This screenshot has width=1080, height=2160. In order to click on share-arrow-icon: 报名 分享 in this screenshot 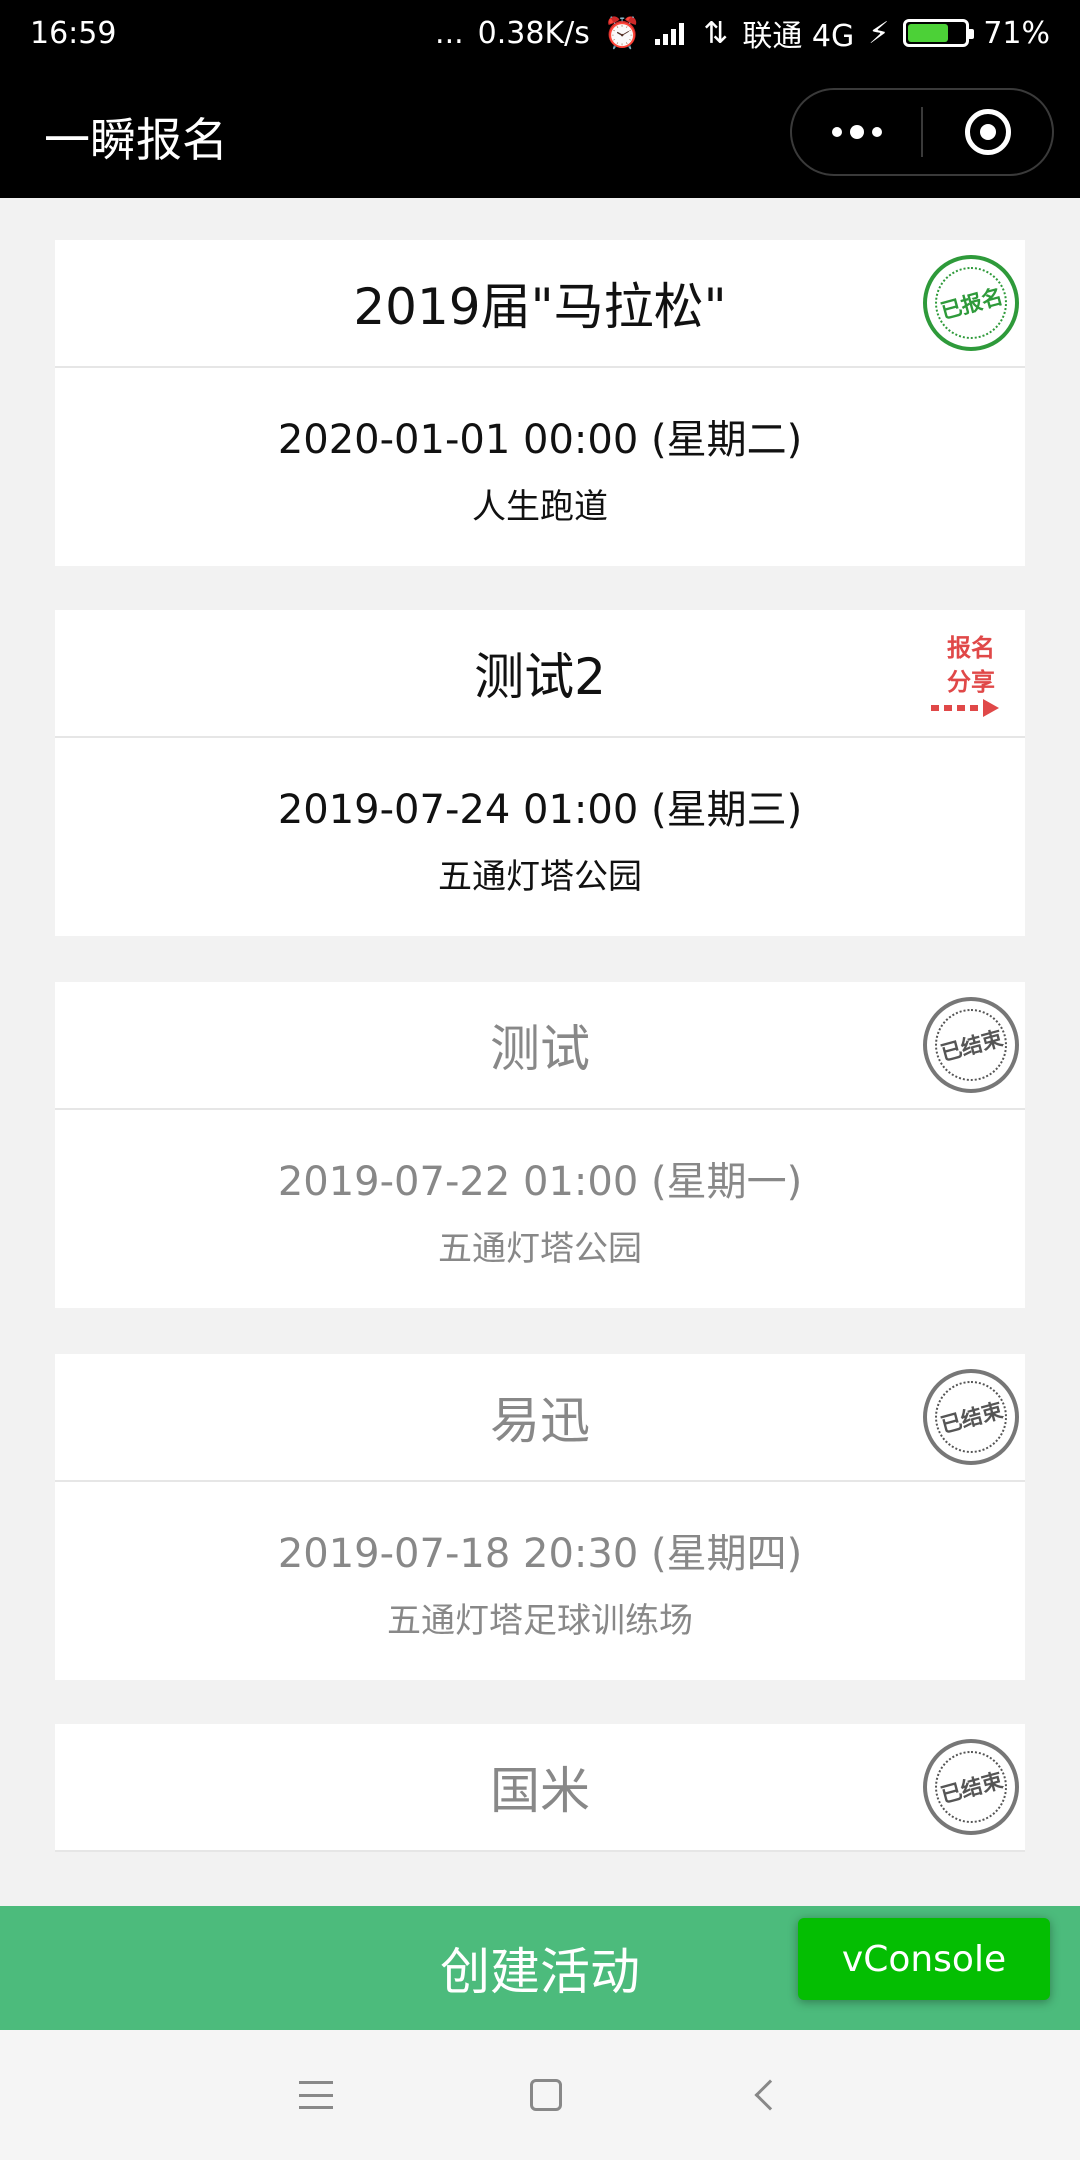, I will do `click(971, 674)`.